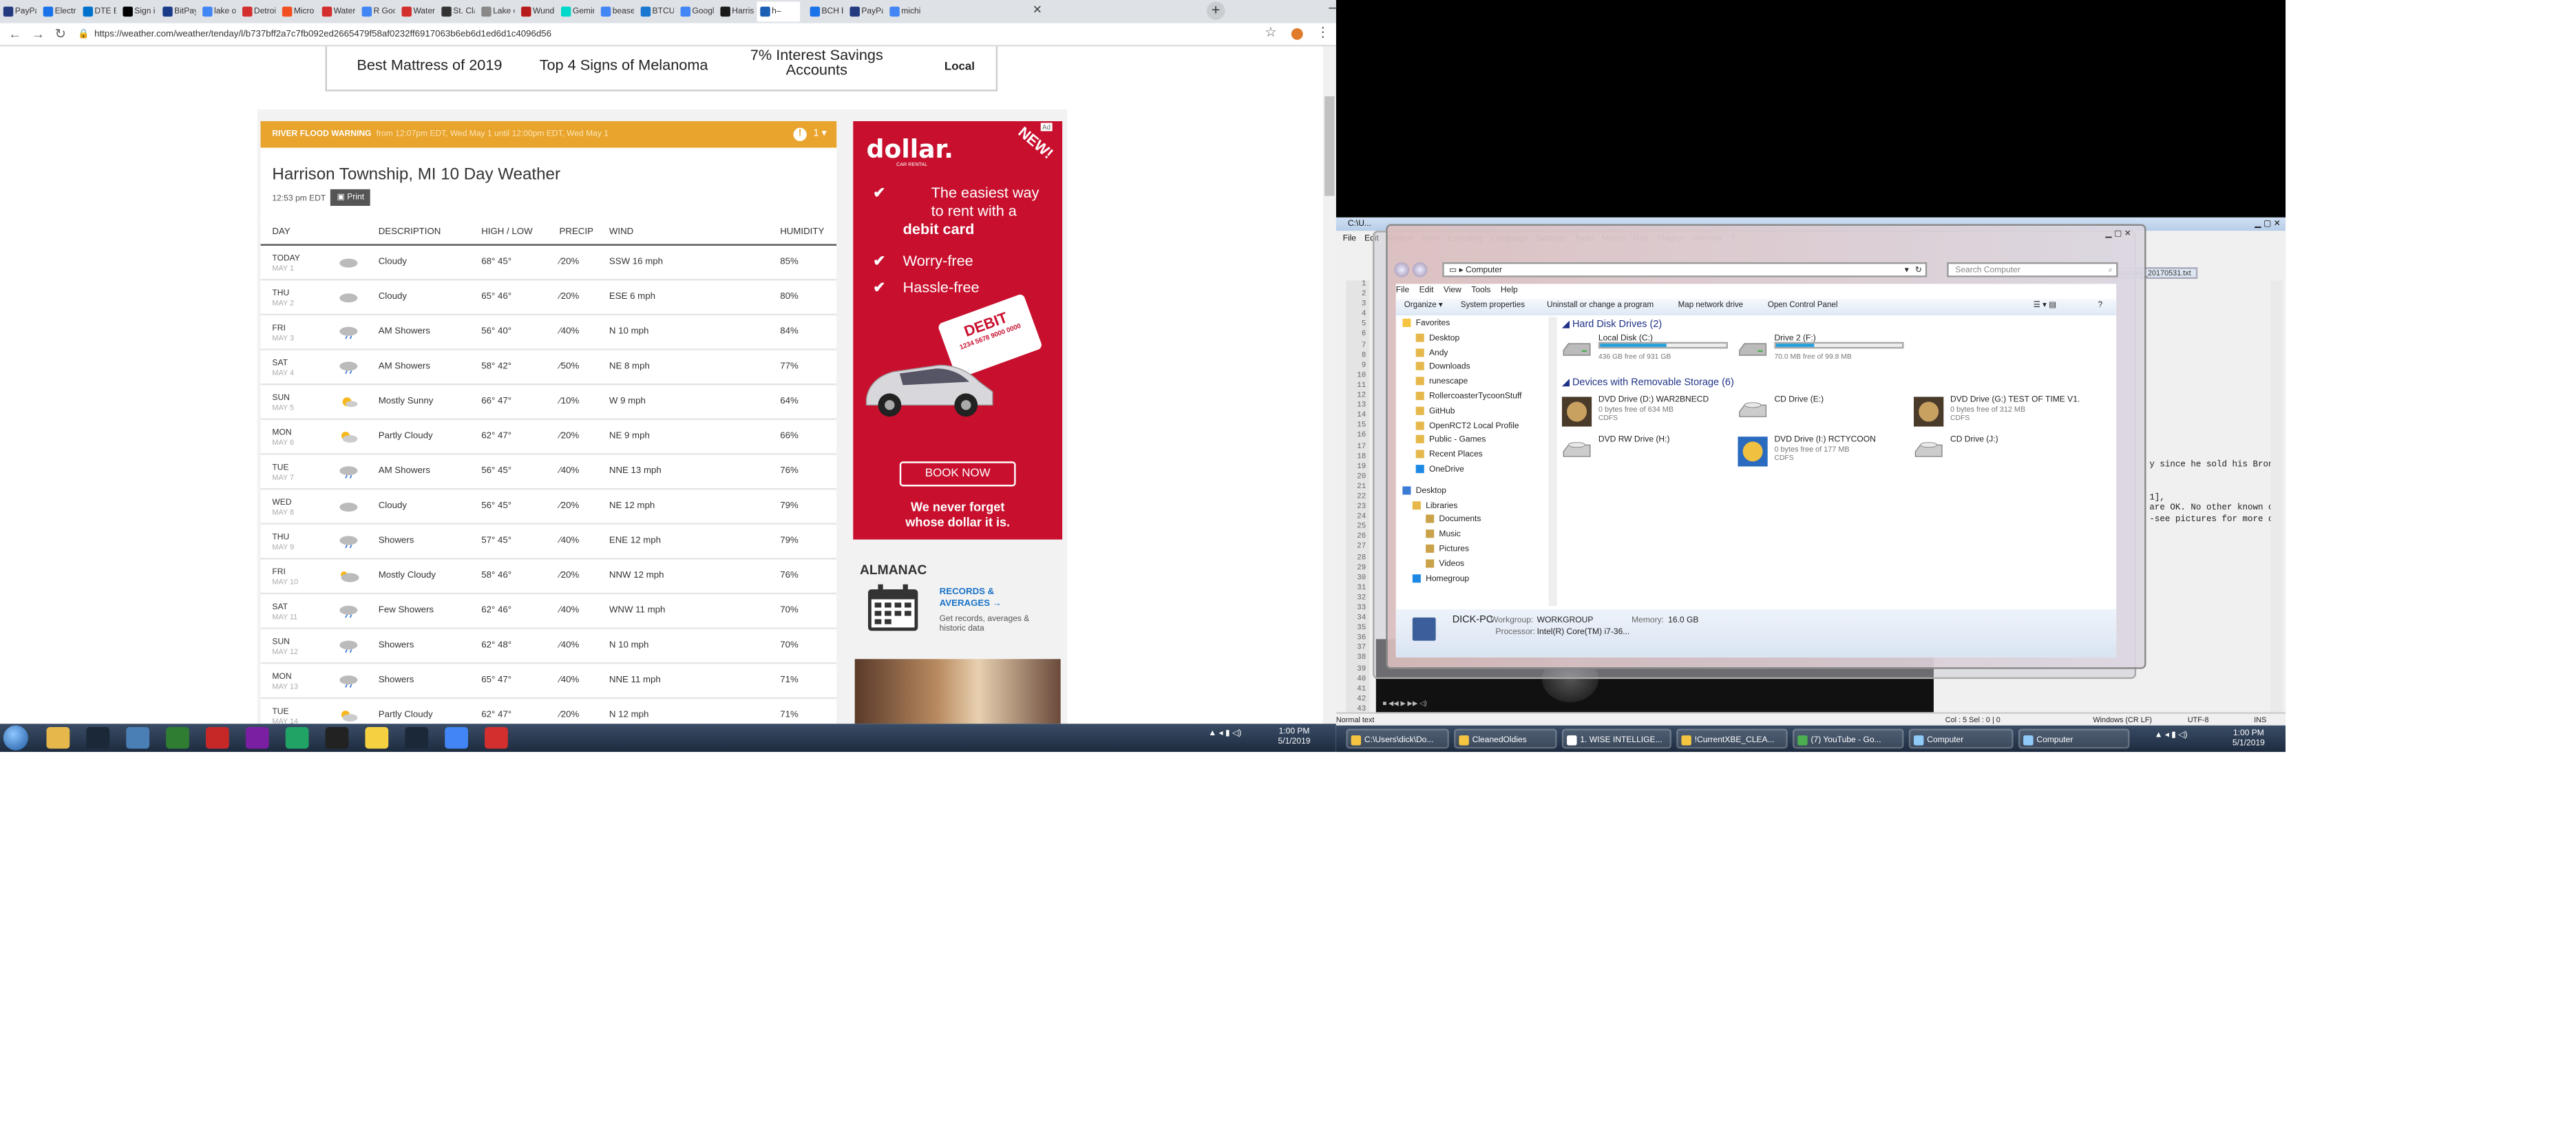 The width and height of the screenshot is (2576, 1125). Describe the element at coordinates (736, 11) in the screenshot. I see `browser-tab: Harris` at that location.